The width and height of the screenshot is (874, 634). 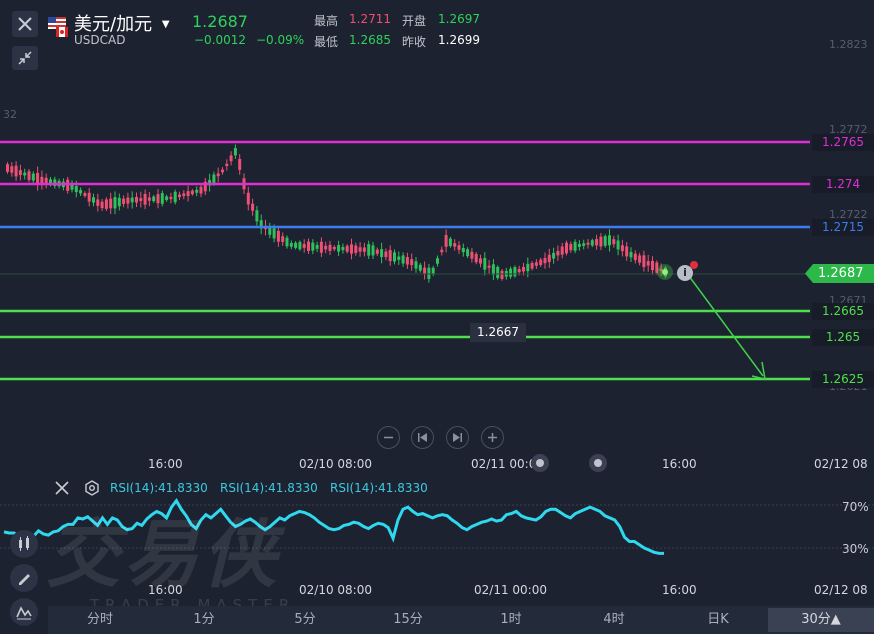 I want to click on zoom-out-button, so click(x=388, y=437).